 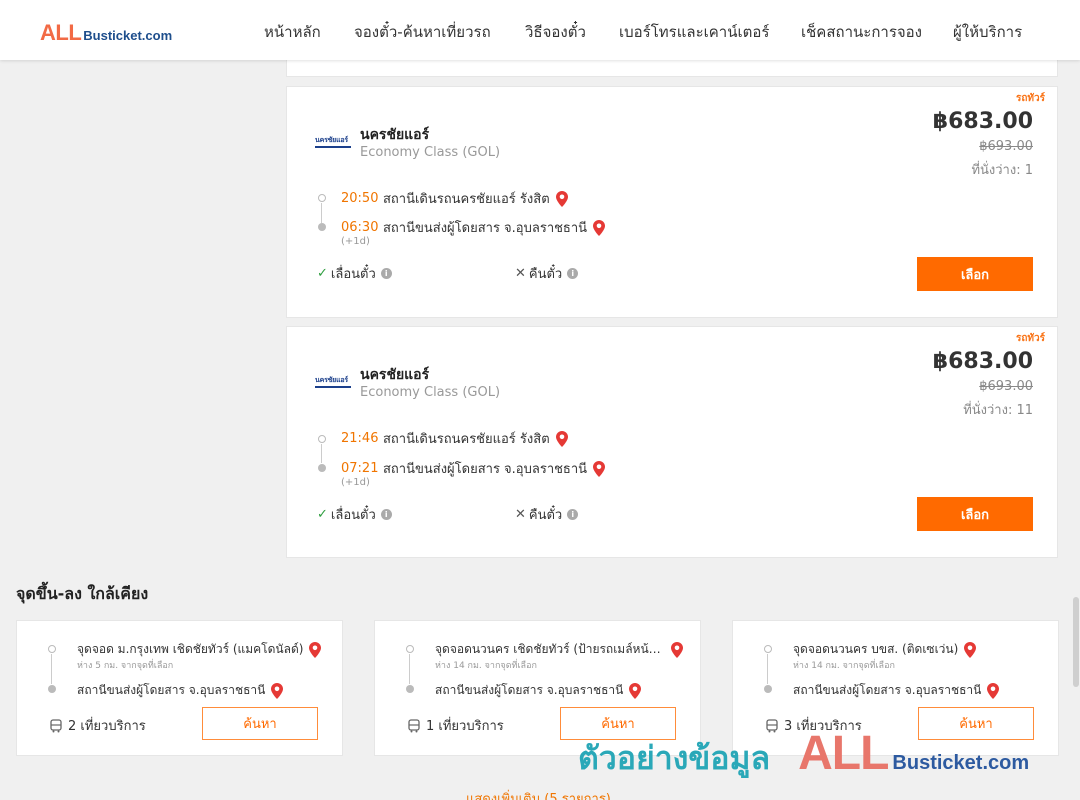 What do you see at coordinates (107, 726) in the screenshot?
I see `nearby-trips-label: 2 เที่ยวบริการ` at bounding box center [107, 726].